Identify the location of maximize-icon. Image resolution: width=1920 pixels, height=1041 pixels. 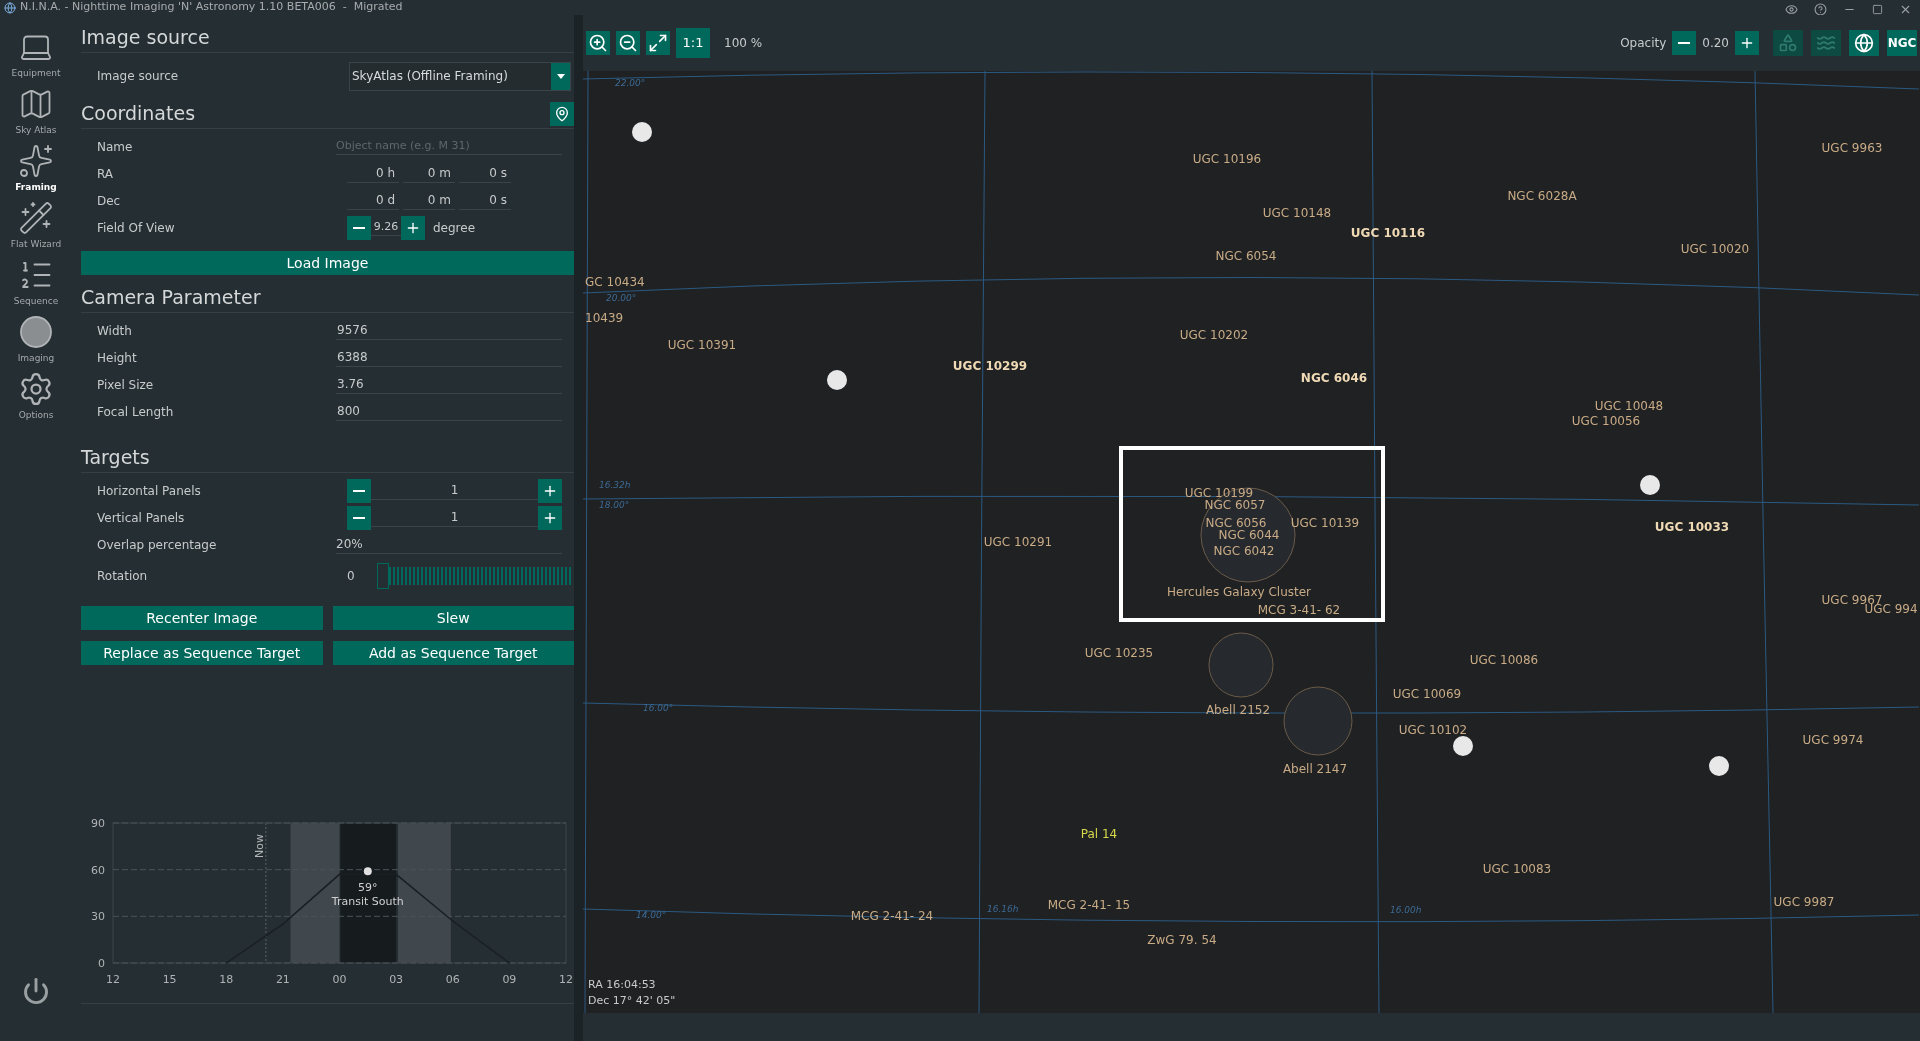
(1877, 9).